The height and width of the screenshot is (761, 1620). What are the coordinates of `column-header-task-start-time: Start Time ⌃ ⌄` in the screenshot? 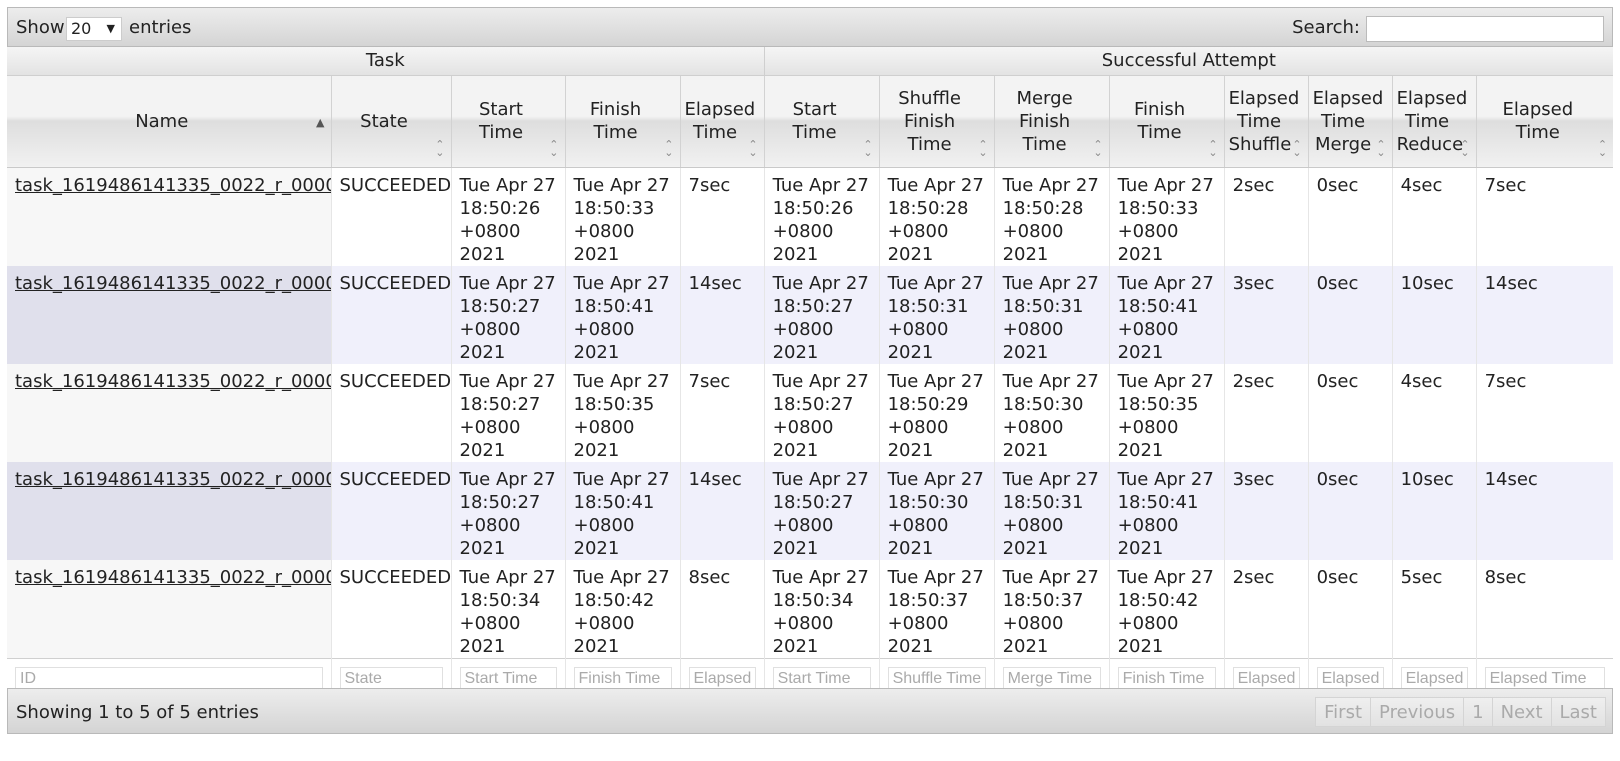 It's located at (508, 121).